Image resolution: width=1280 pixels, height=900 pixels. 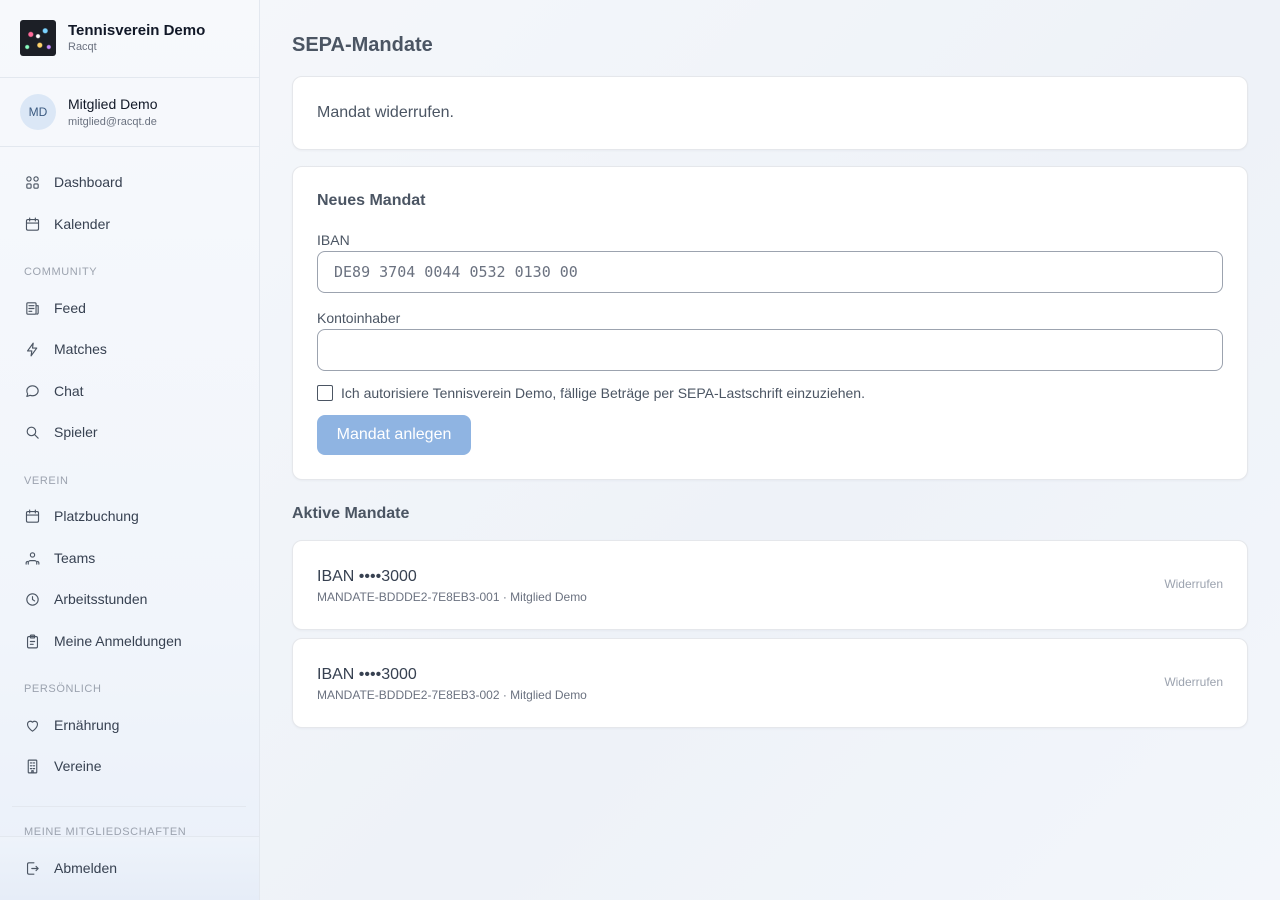 What do you see at coordinates (32, 868) in the screenshot?
I see `logout-icon` at bounding box center [32, 868].